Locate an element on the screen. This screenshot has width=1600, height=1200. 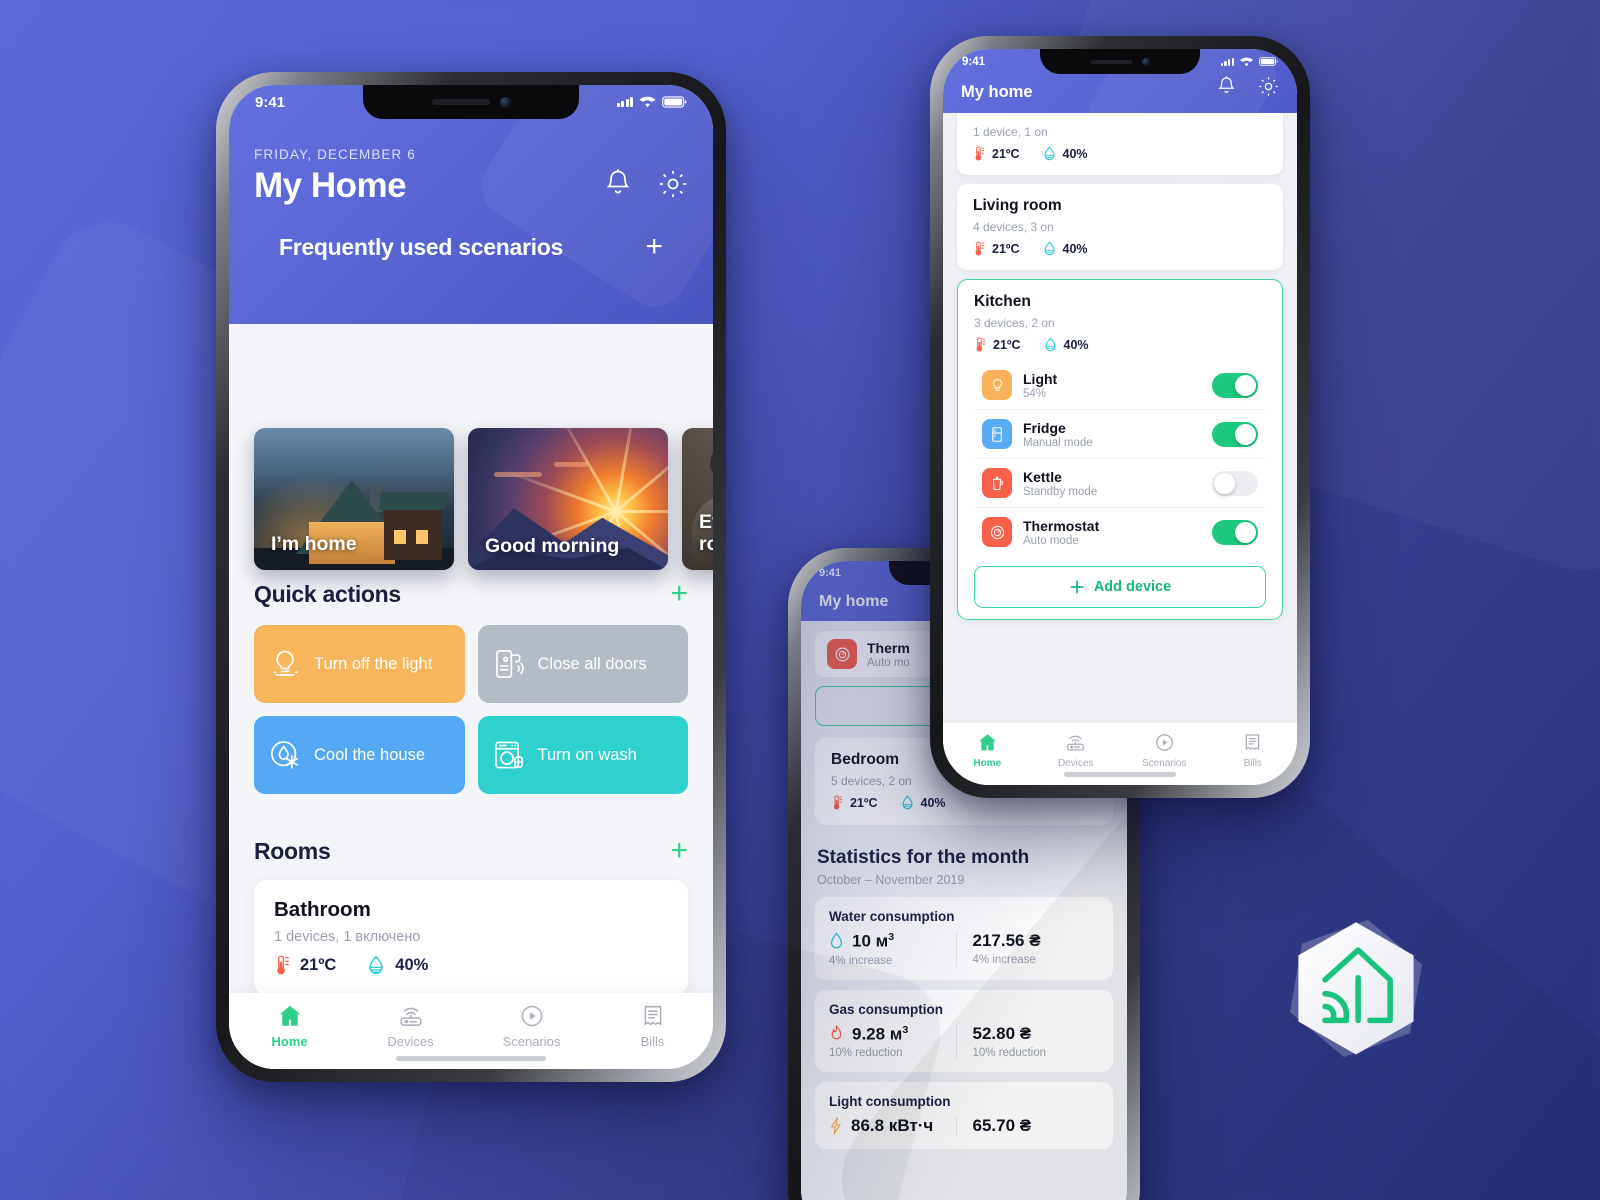
page-title: My Home is located at coordinates (330, 185).